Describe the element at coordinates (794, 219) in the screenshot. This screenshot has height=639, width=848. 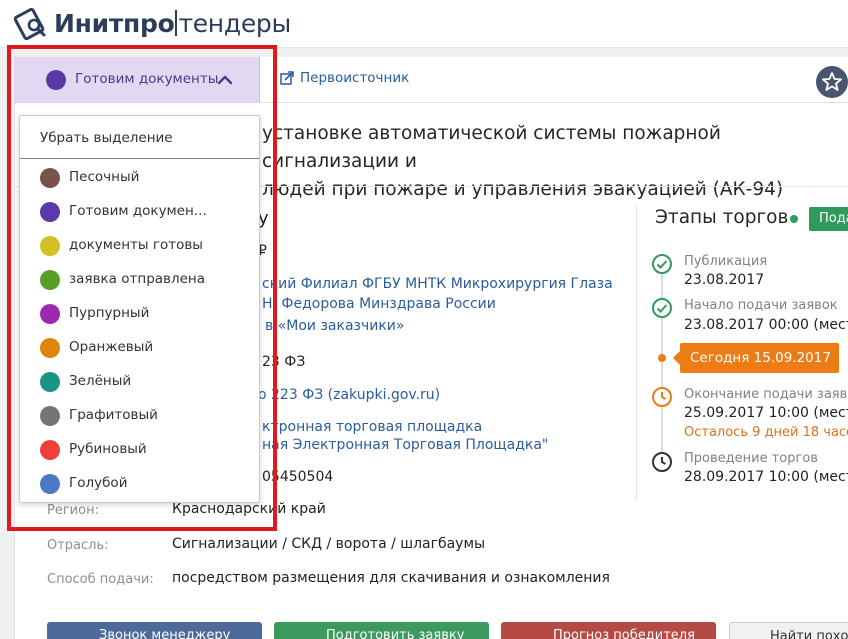
I see `stage-status-dot` at that location.